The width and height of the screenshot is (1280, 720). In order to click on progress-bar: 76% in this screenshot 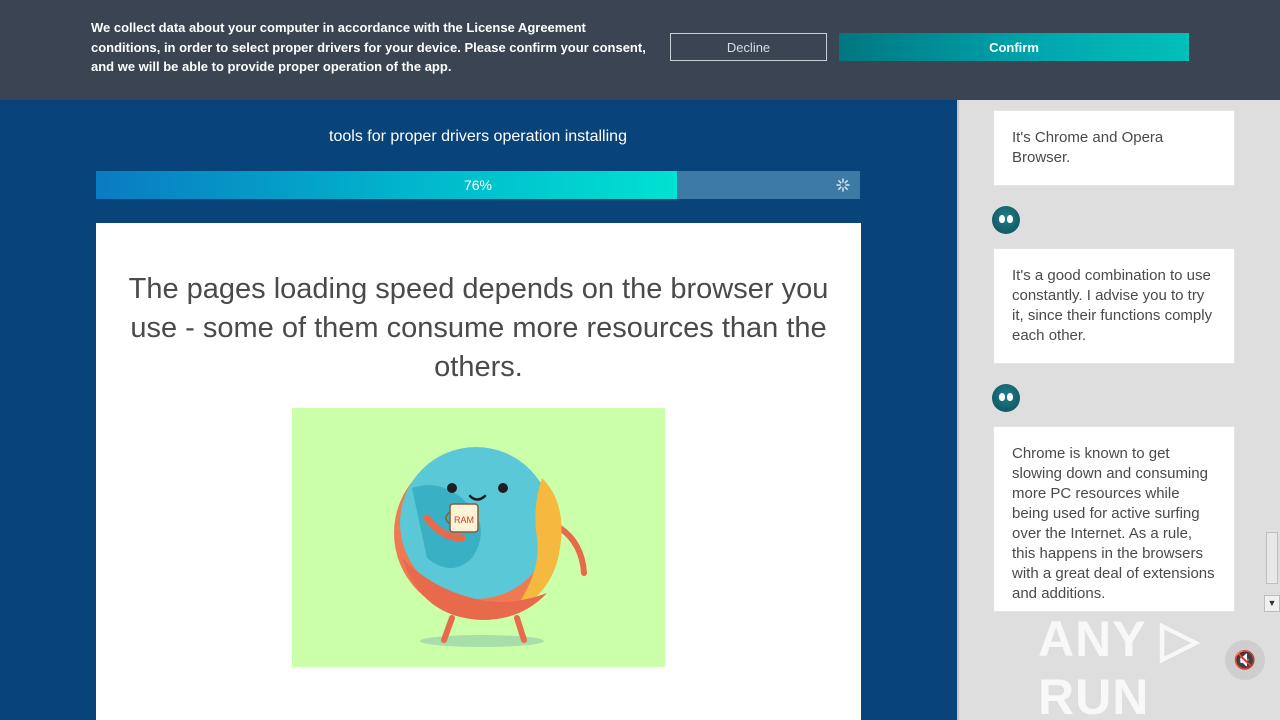, I will do `click(478, 185)`.